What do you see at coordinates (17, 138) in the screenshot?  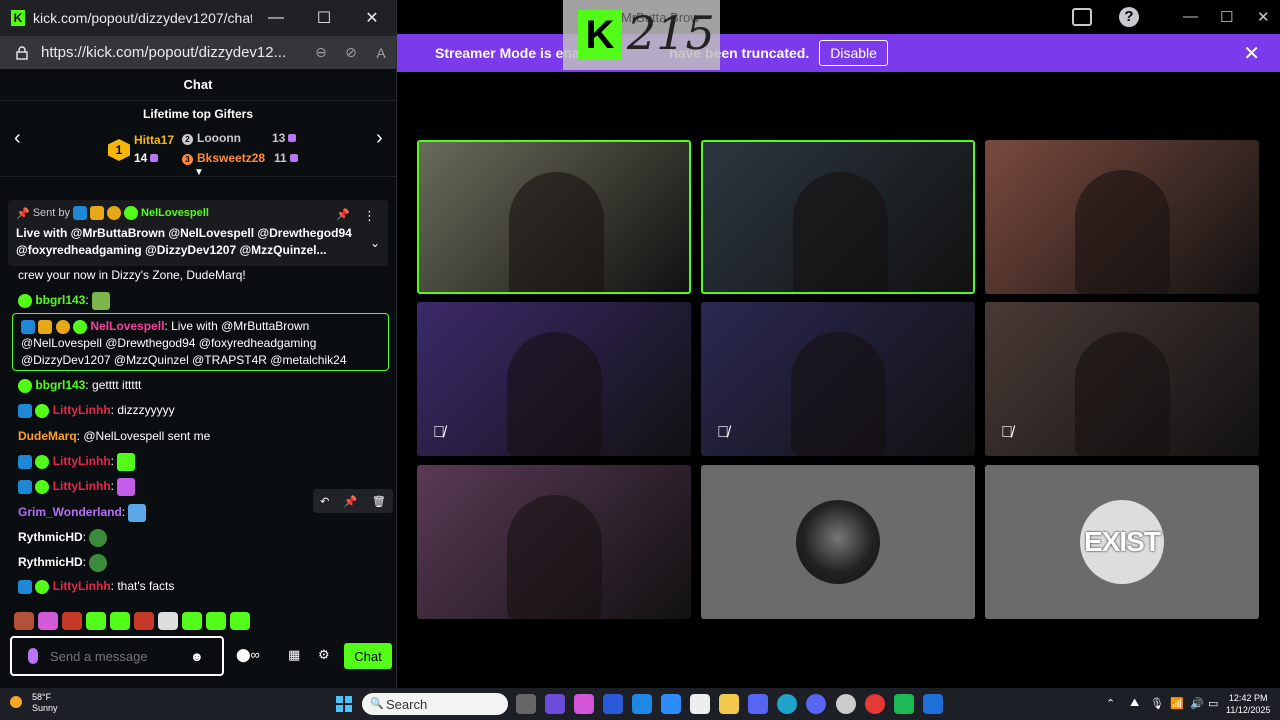 I see `gifters-prev-icon: ‹` at bounding box center [17, 138].